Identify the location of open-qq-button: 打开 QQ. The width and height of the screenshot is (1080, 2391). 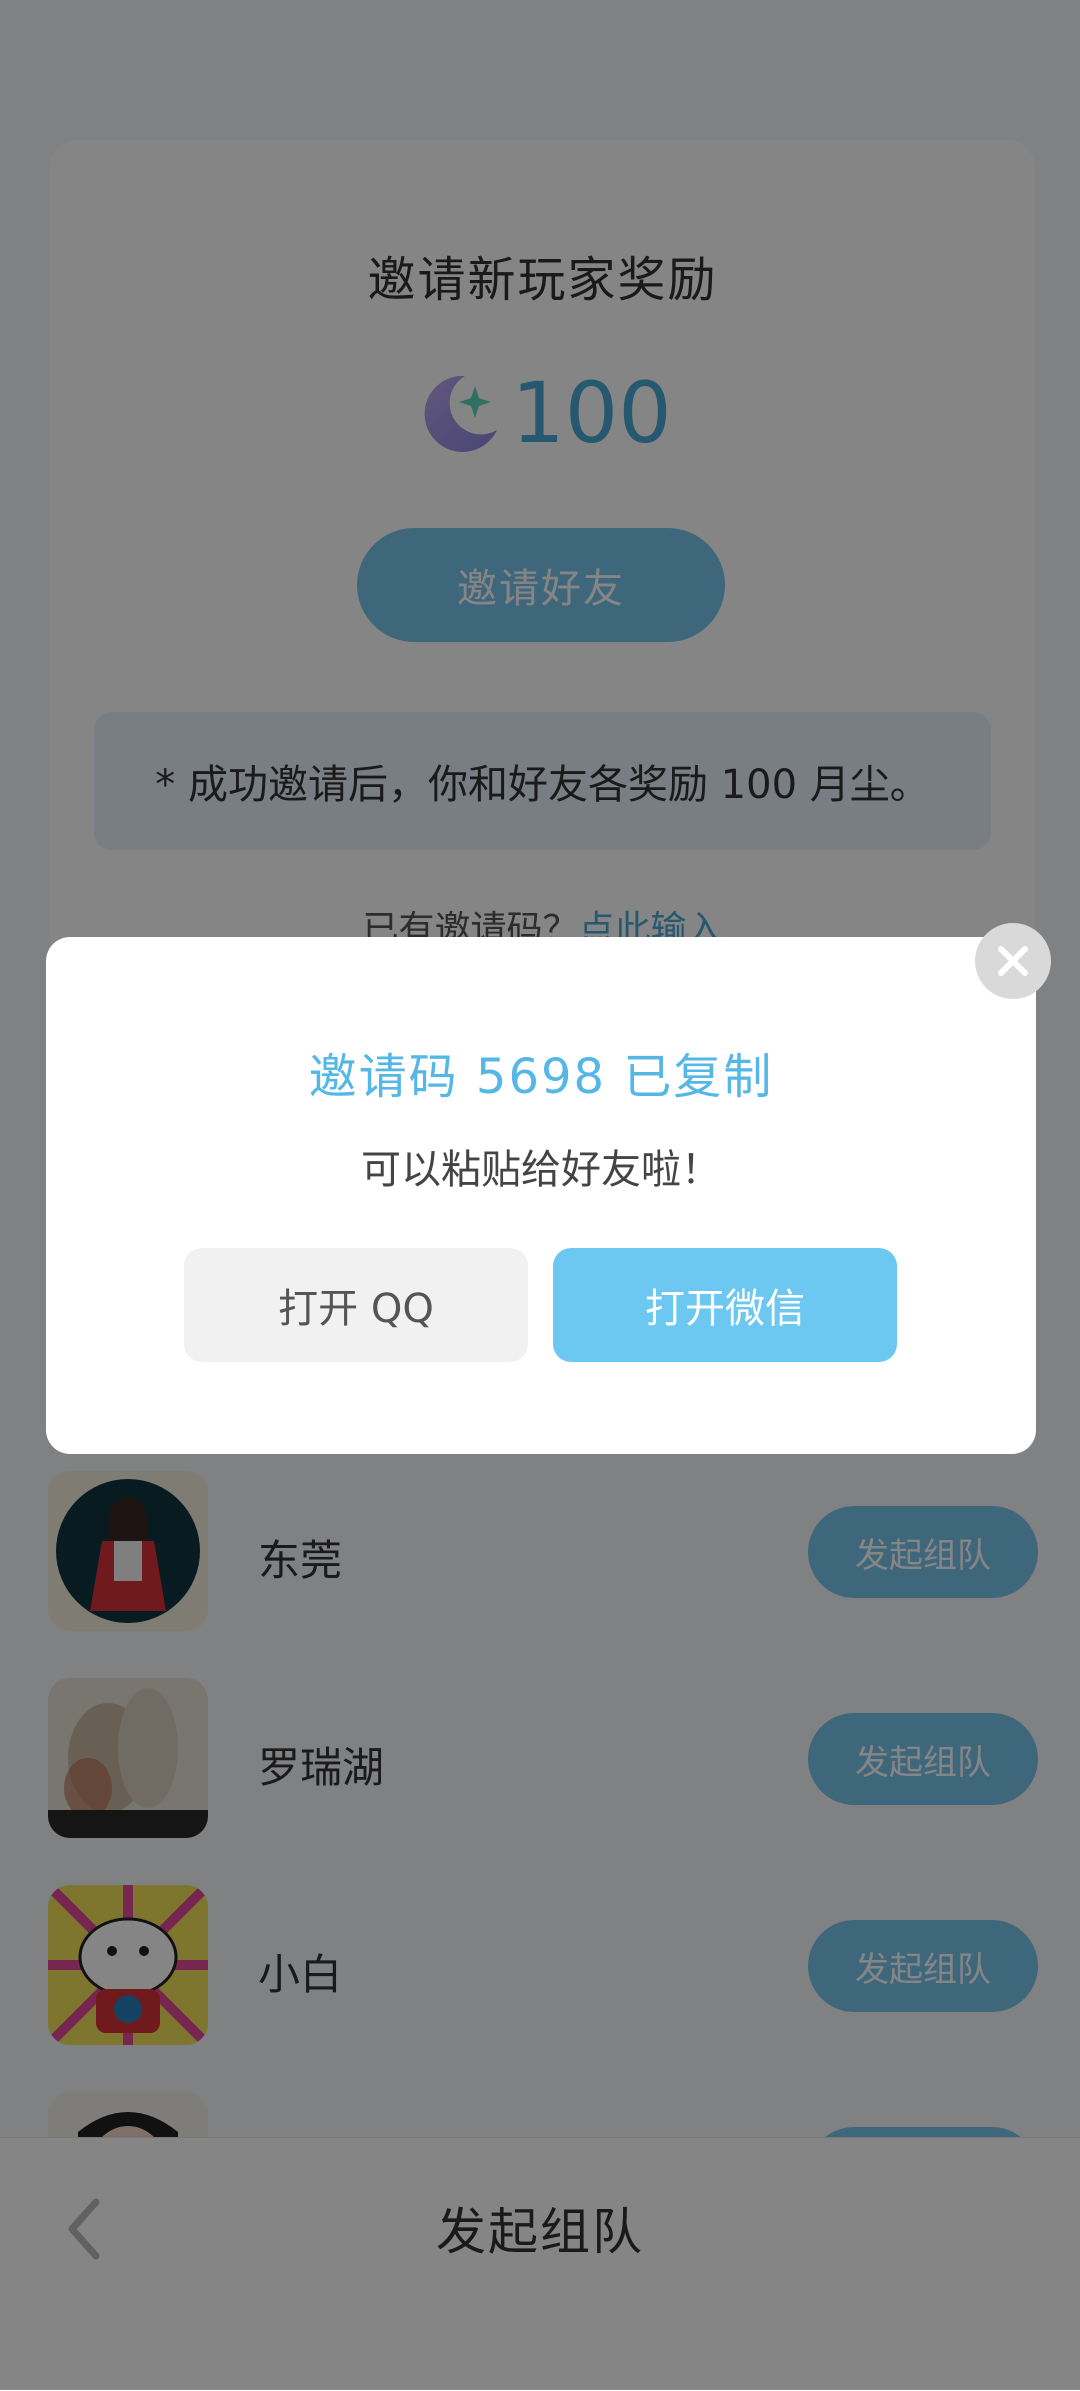
(356, 1305).